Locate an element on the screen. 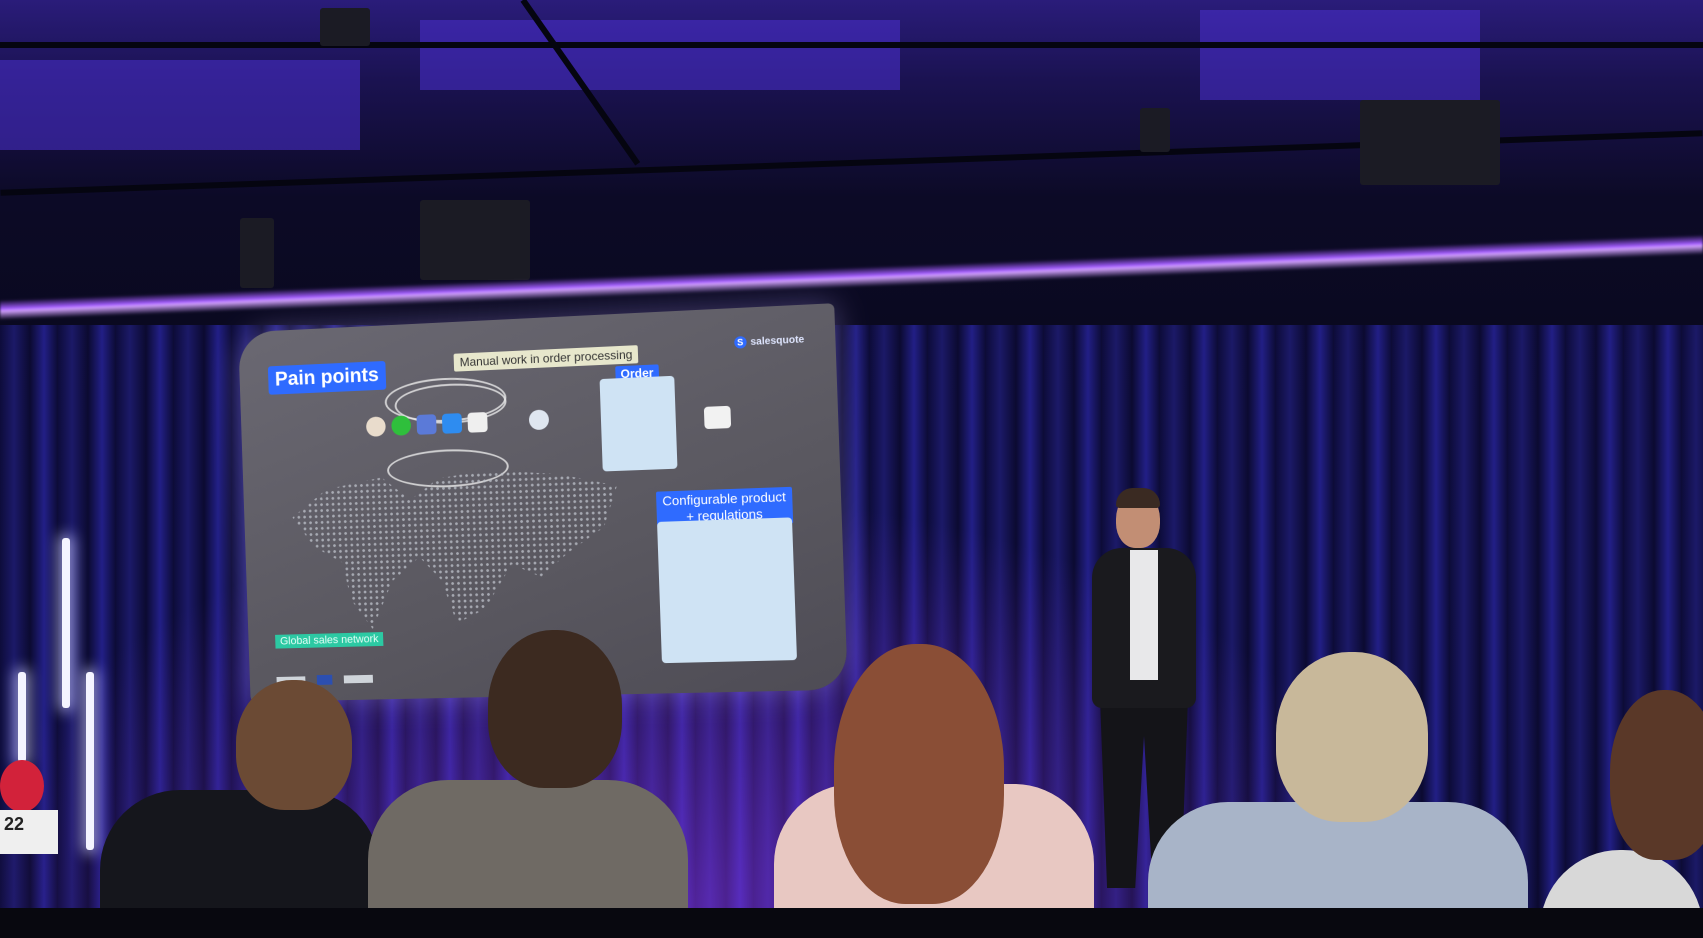  manual-work-label: Manual work in order processing is located at coordinates (546, 358).